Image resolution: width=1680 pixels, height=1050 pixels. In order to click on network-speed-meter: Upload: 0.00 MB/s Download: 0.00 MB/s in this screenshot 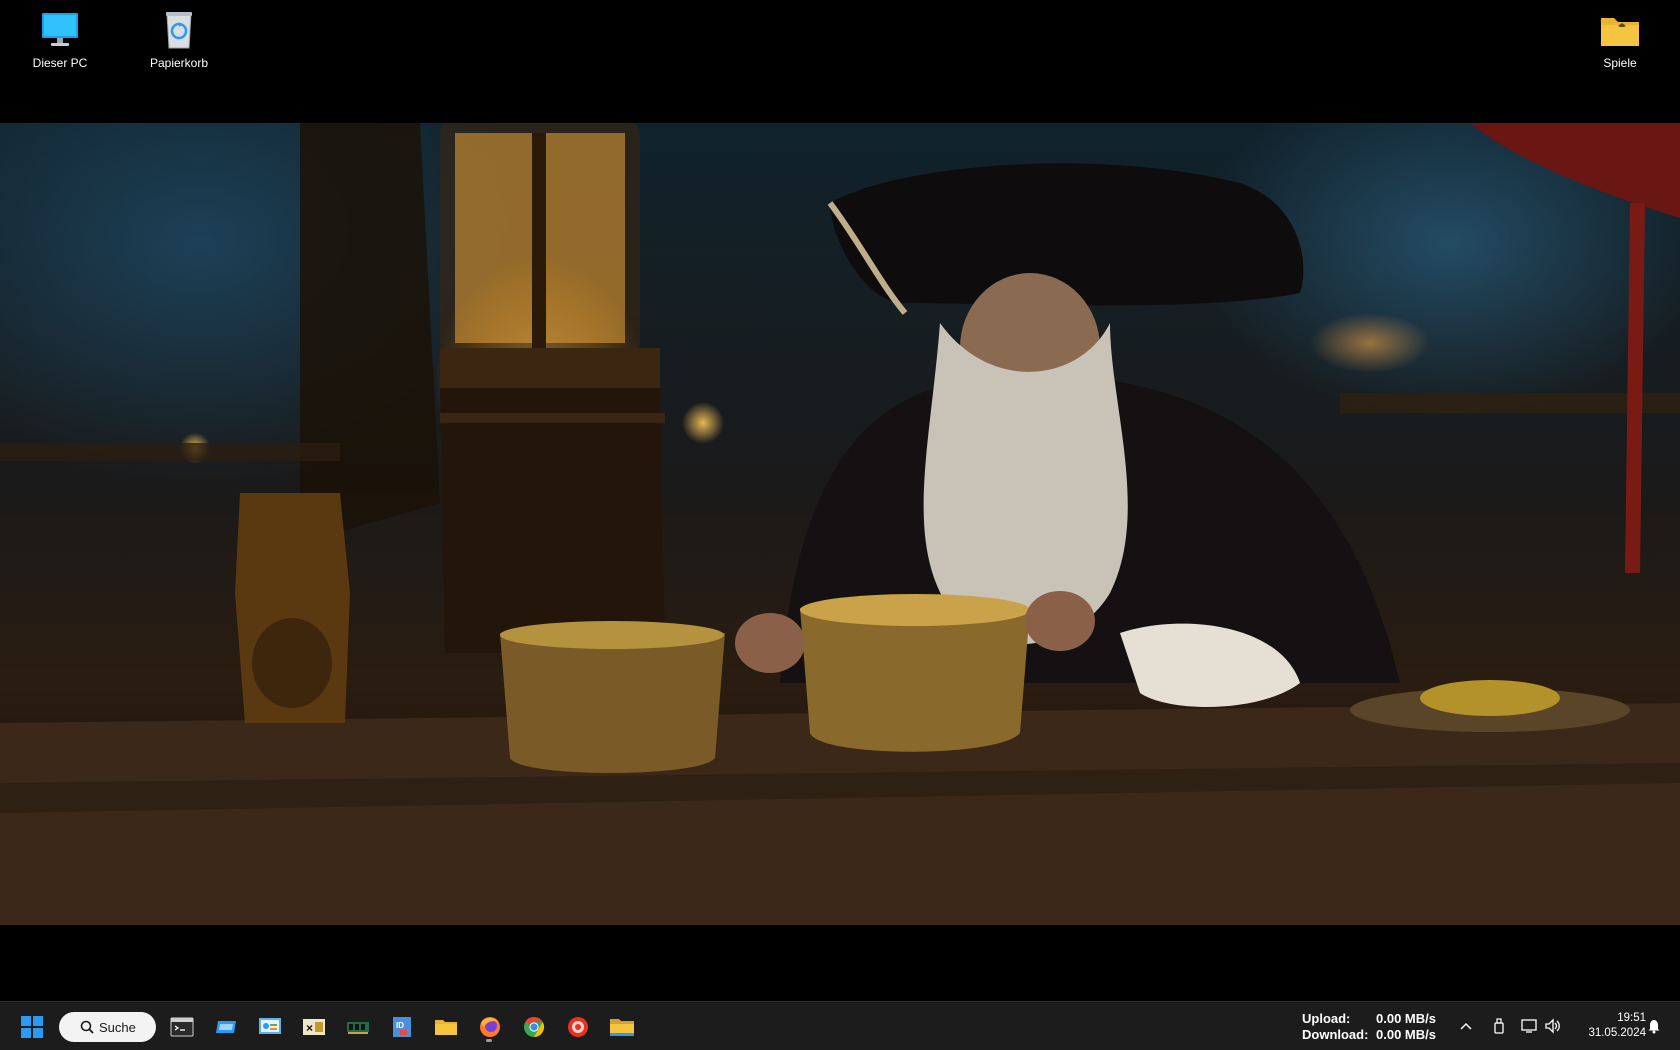, I will do `click(1369, 1027)`.